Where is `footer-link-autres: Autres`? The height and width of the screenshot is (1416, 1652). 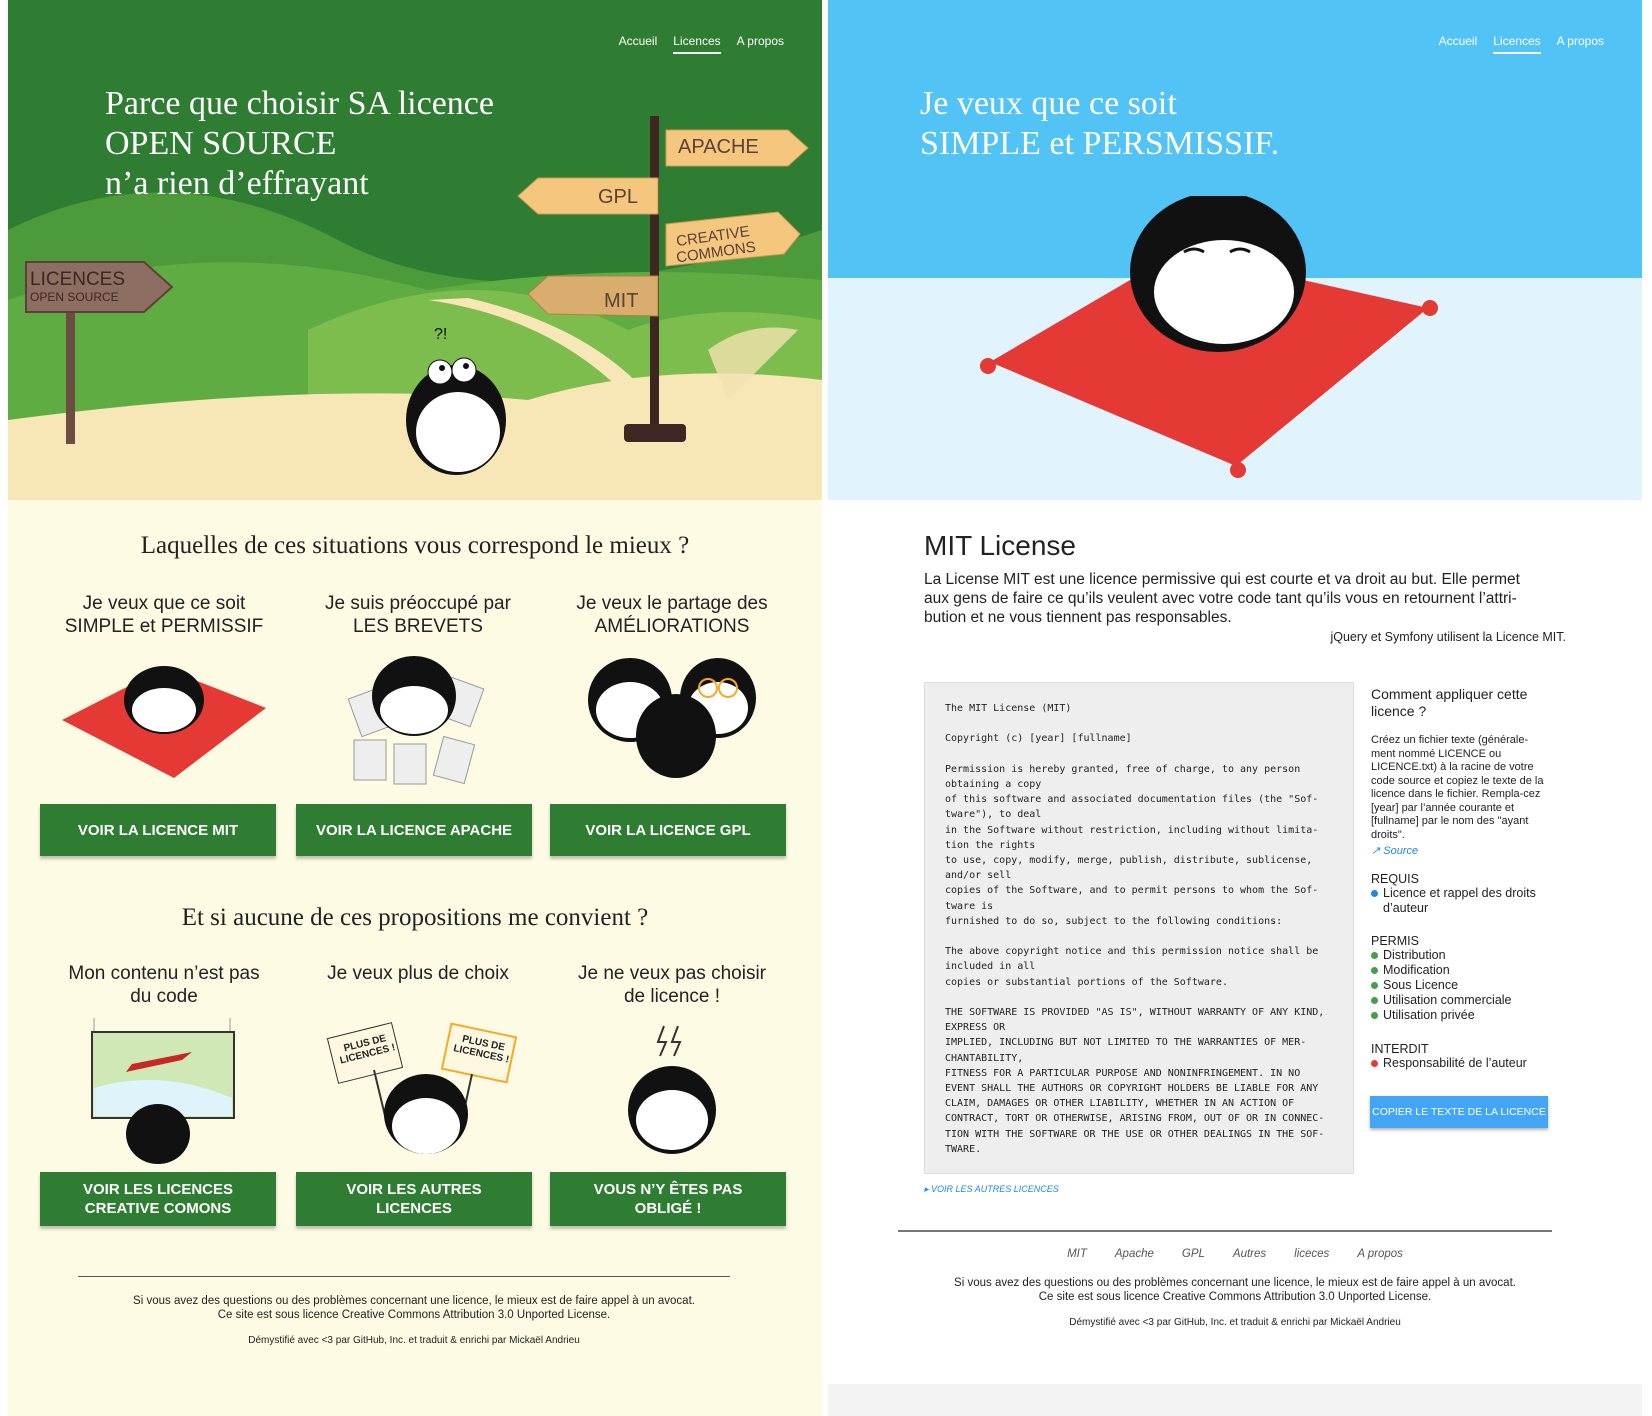 footer-link-autres: Autres is located at coordinates (1249, 1254).